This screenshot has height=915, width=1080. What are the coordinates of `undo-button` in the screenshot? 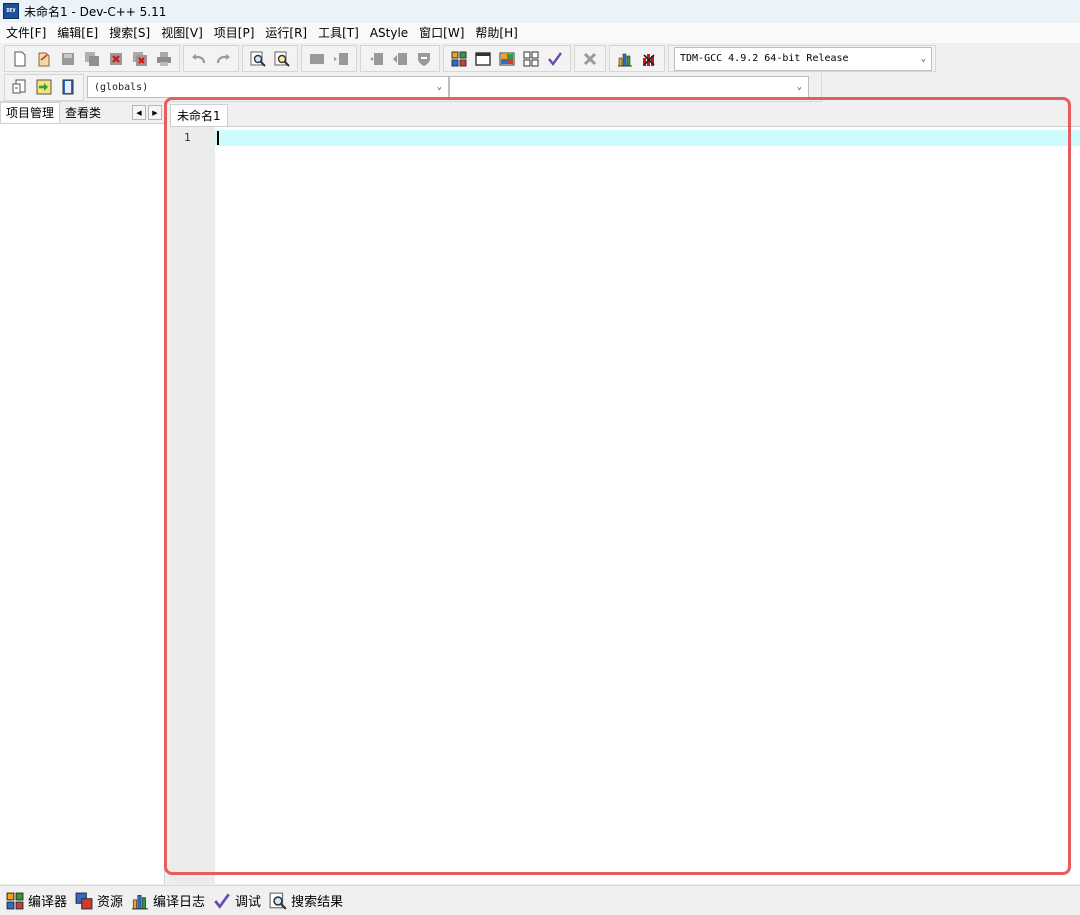 It's located at (199, 59).